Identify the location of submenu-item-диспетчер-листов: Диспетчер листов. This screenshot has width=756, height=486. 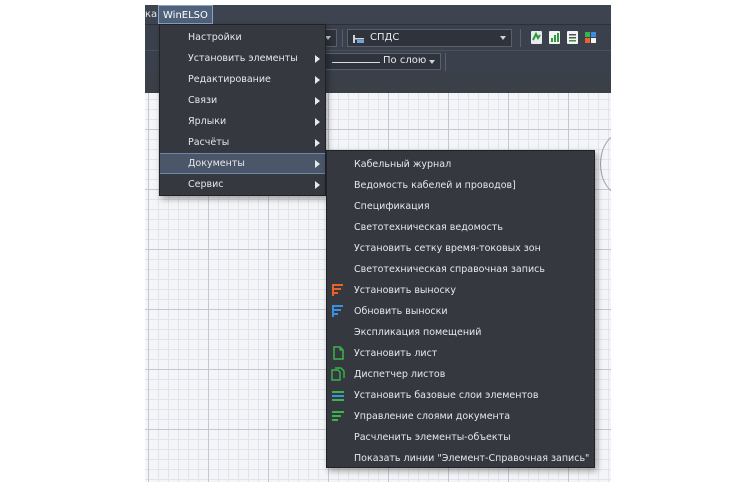
(460, 374).